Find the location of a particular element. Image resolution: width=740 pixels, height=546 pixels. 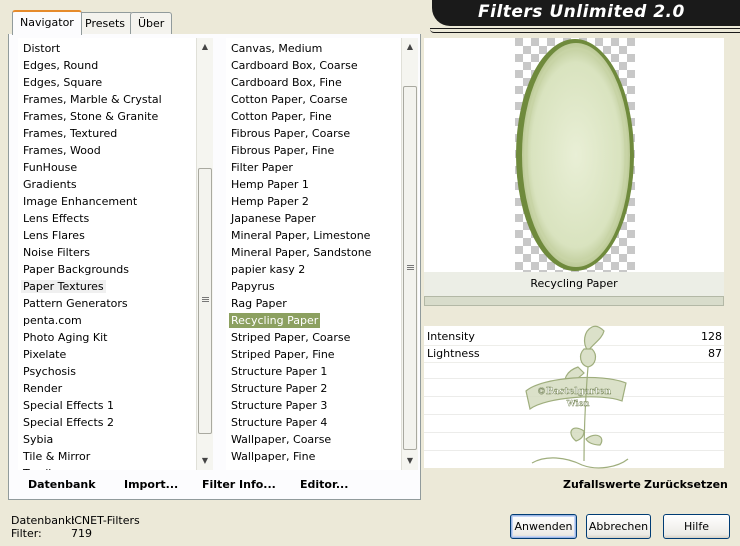

list-item: Cotton Paper, Fine is located at coordinates (314, 116).